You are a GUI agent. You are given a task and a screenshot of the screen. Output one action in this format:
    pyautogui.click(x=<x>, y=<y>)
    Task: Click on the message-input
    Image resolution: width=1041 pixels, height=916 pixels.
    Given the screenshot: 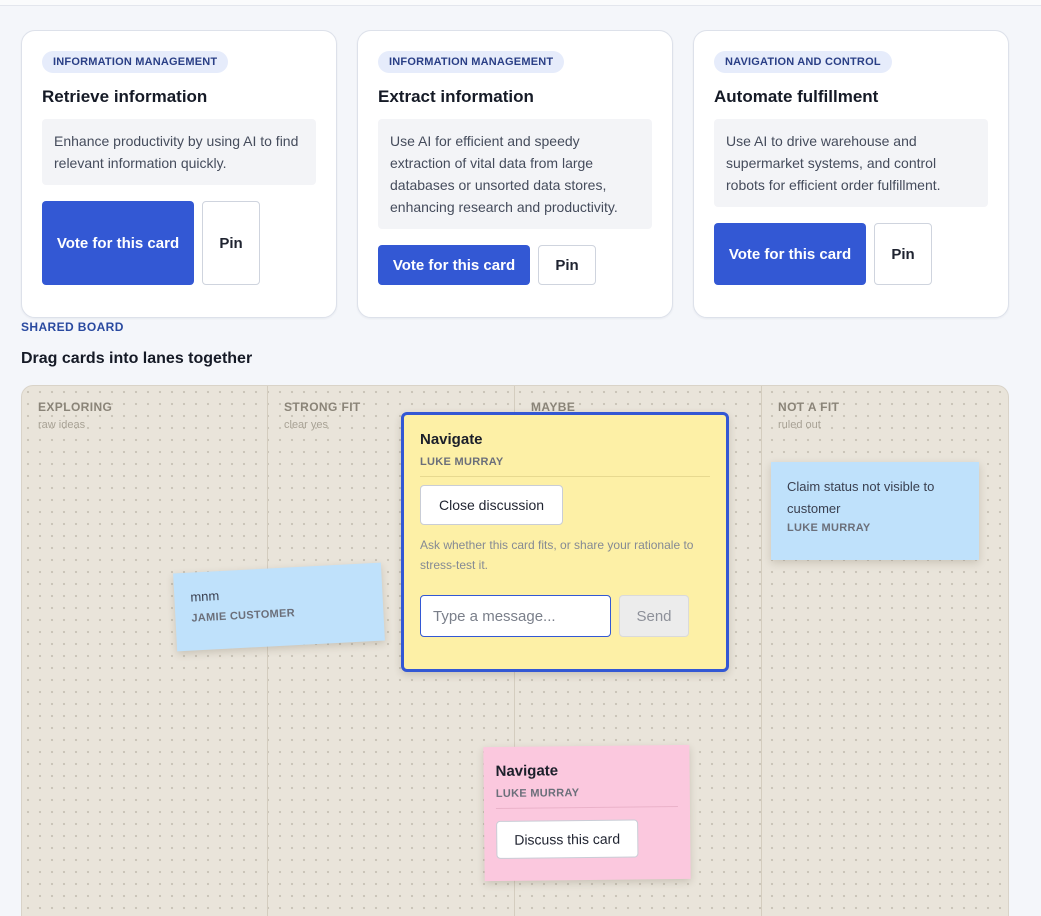 What is the action you would take?
    pyautogui.click(x=515, y=616)
    